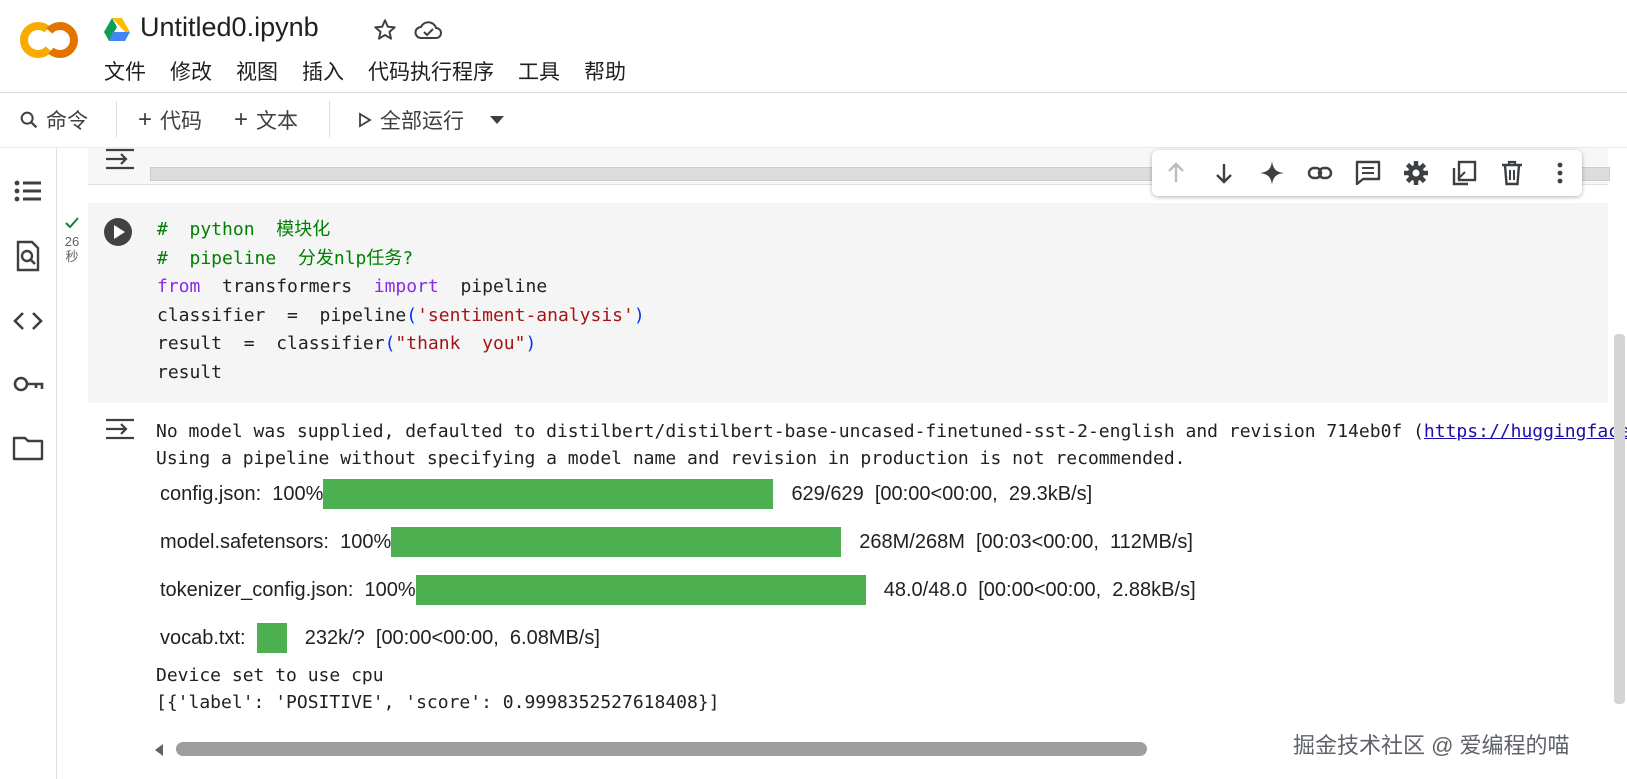 The image size is (1627, 779). What do you see at coordinates (813, 120) in the screenshot?
I see `toolbar: 命令 + 代码 + 文本 全部运行` at bounding box center [813, 120].